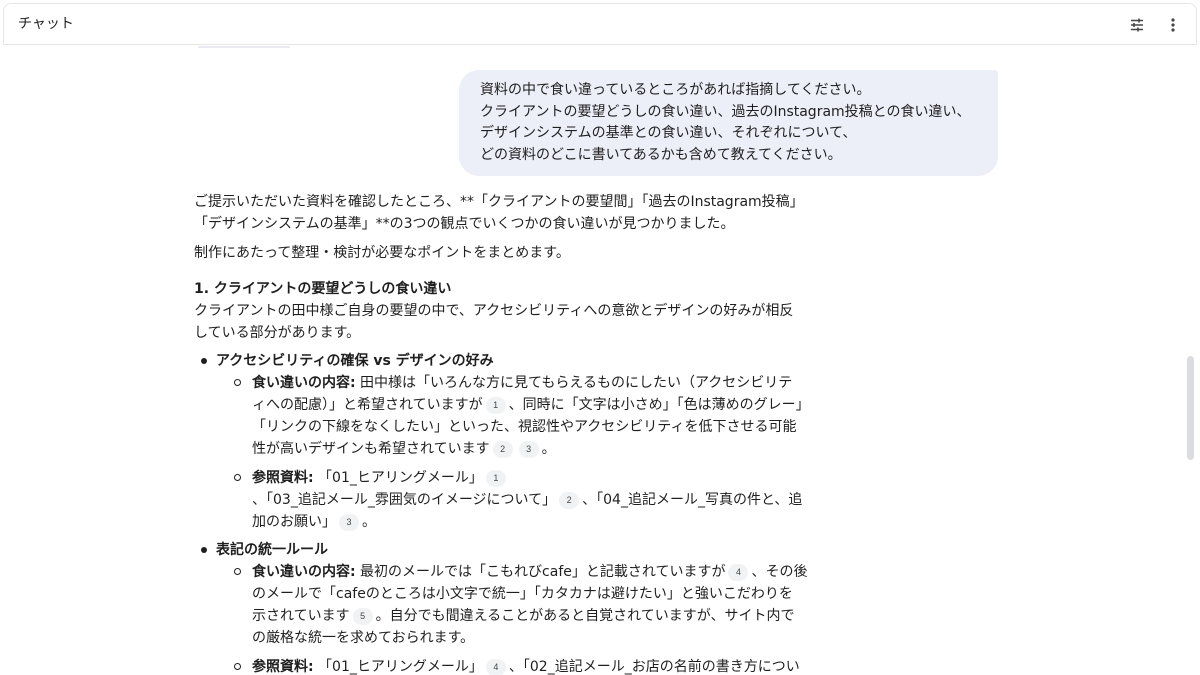 This screenshot has height=675, width=1200. What do you see at coordinates (371, 449) in the screenshot?
I see `text: 性が高いデザインも希望されています` at bounding box center [371, 449].